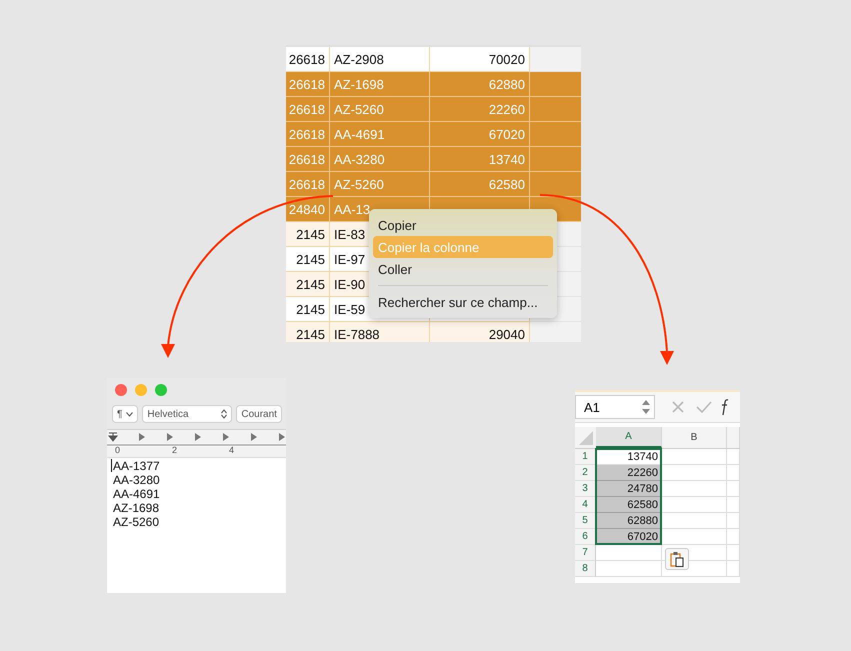 The width and height of the screenshot is (851, 651). What do you see at coordinates (480, 134) in the screenshot?
I see `table-cell: 67020` at bounding box center [480, 134].